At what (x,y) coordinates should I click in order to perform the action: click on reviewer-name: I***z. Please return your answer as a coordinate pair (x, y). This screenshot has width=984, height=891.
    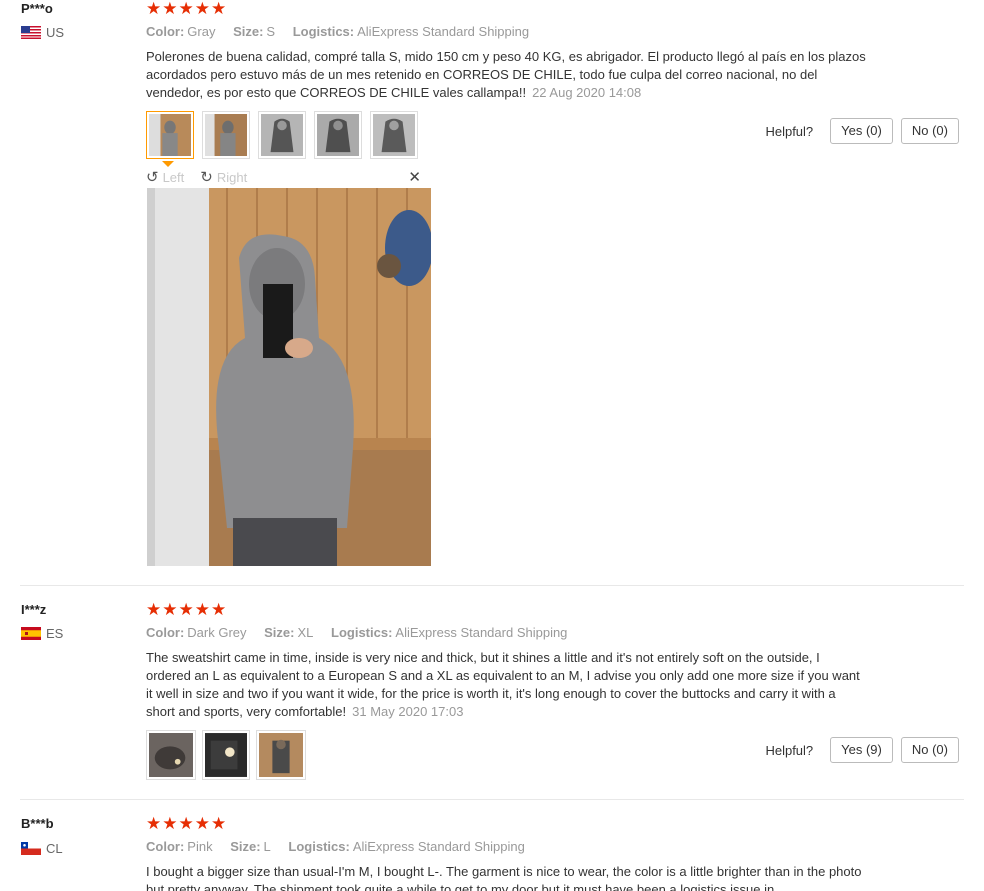
    Looking at the image, I should click on (34, 609).